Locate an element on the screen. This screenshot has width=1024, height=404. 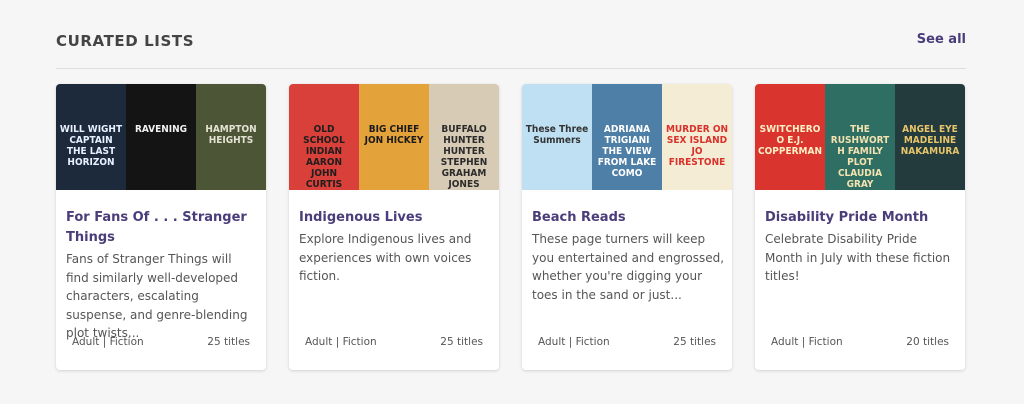
section-header: CURATED LISTS See all is located at coordinates (511, 42).